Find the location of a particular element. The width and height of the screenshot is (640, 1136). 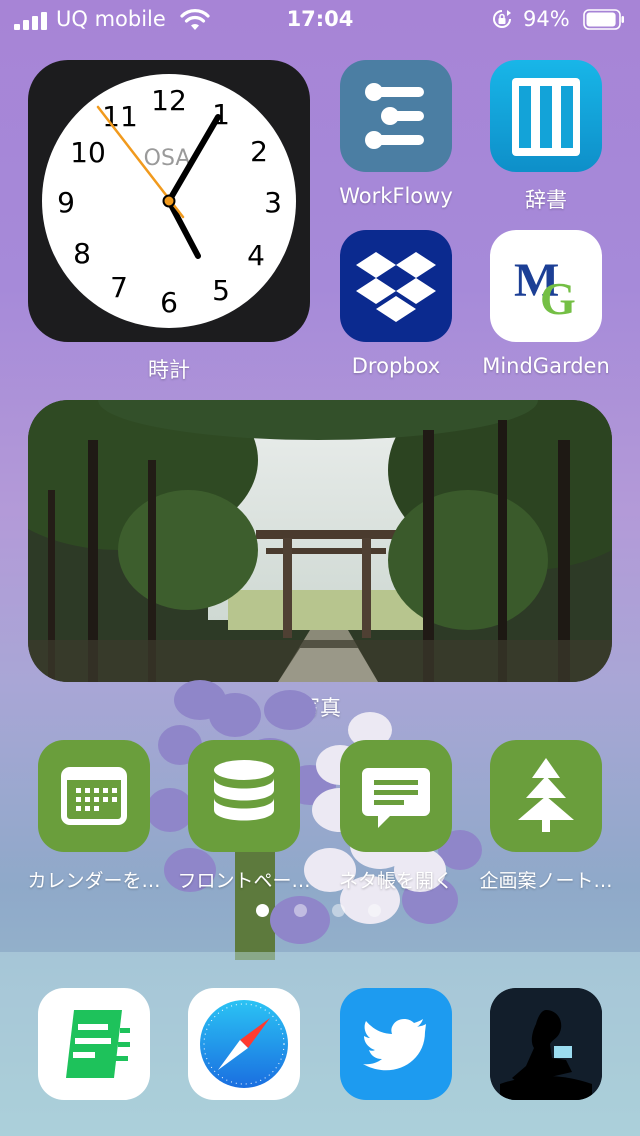

twitter-app is located at coordinates (396, 1044).